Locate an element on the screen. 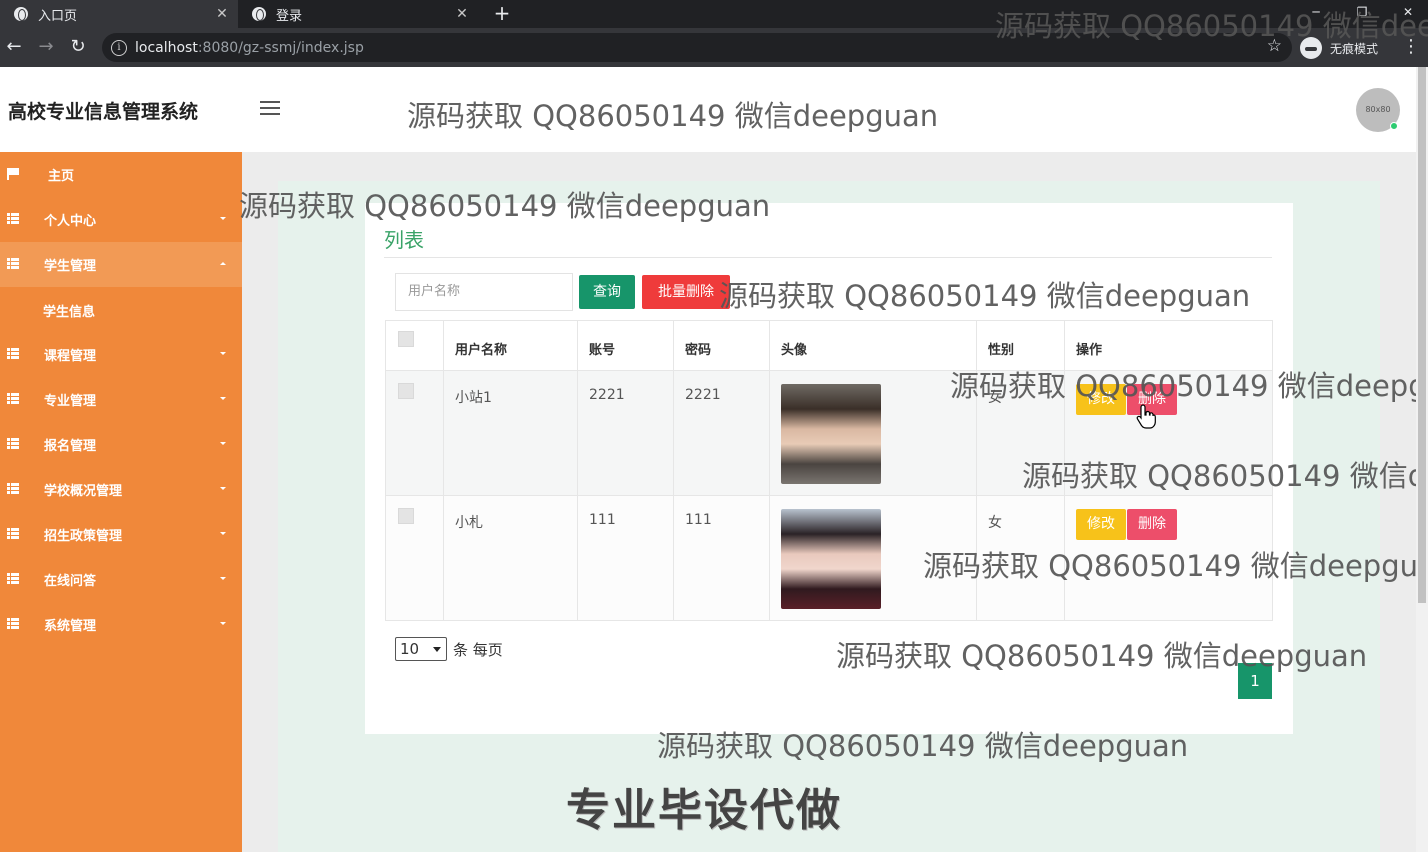 The width and height of the screenshot is (1428, 852). avatar: 80x80 is located at coordinates (1378, 110).